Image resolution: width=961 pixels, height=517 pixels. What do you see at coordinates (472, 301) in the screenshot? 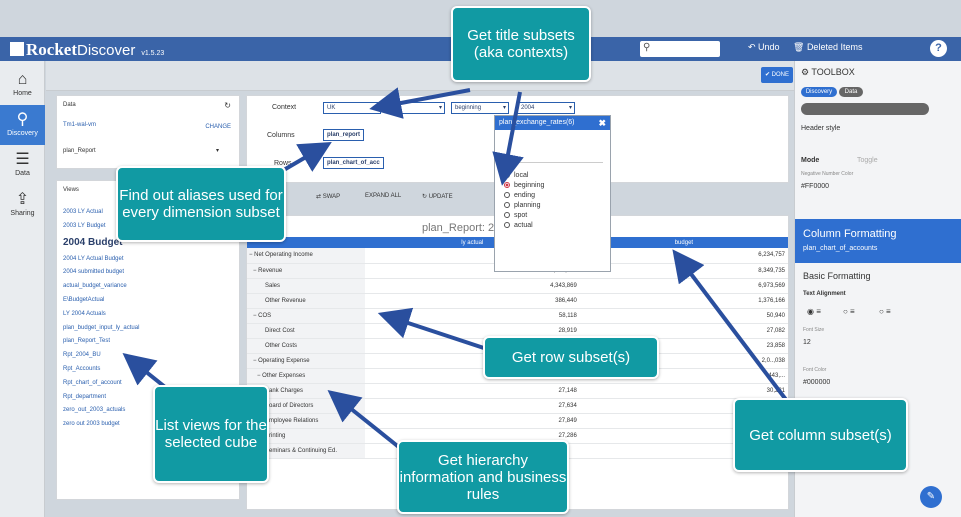
I see `cell-ly-actual: 386,440` at bounding box center [472, 301].